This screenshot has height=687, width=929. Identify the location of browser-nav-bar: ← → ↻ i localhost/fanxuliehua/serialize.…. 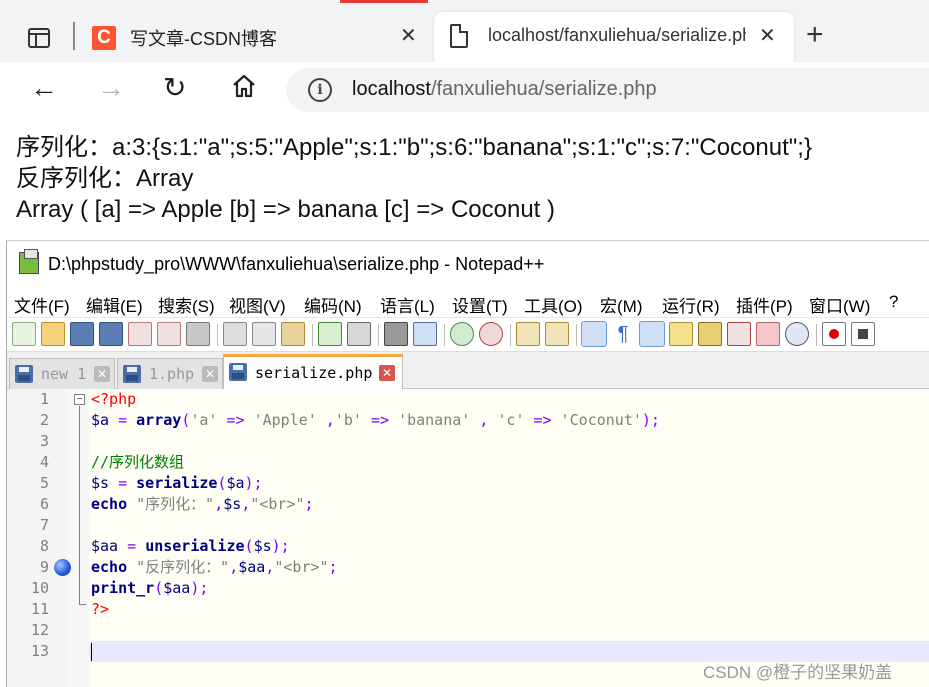
(464, 90).